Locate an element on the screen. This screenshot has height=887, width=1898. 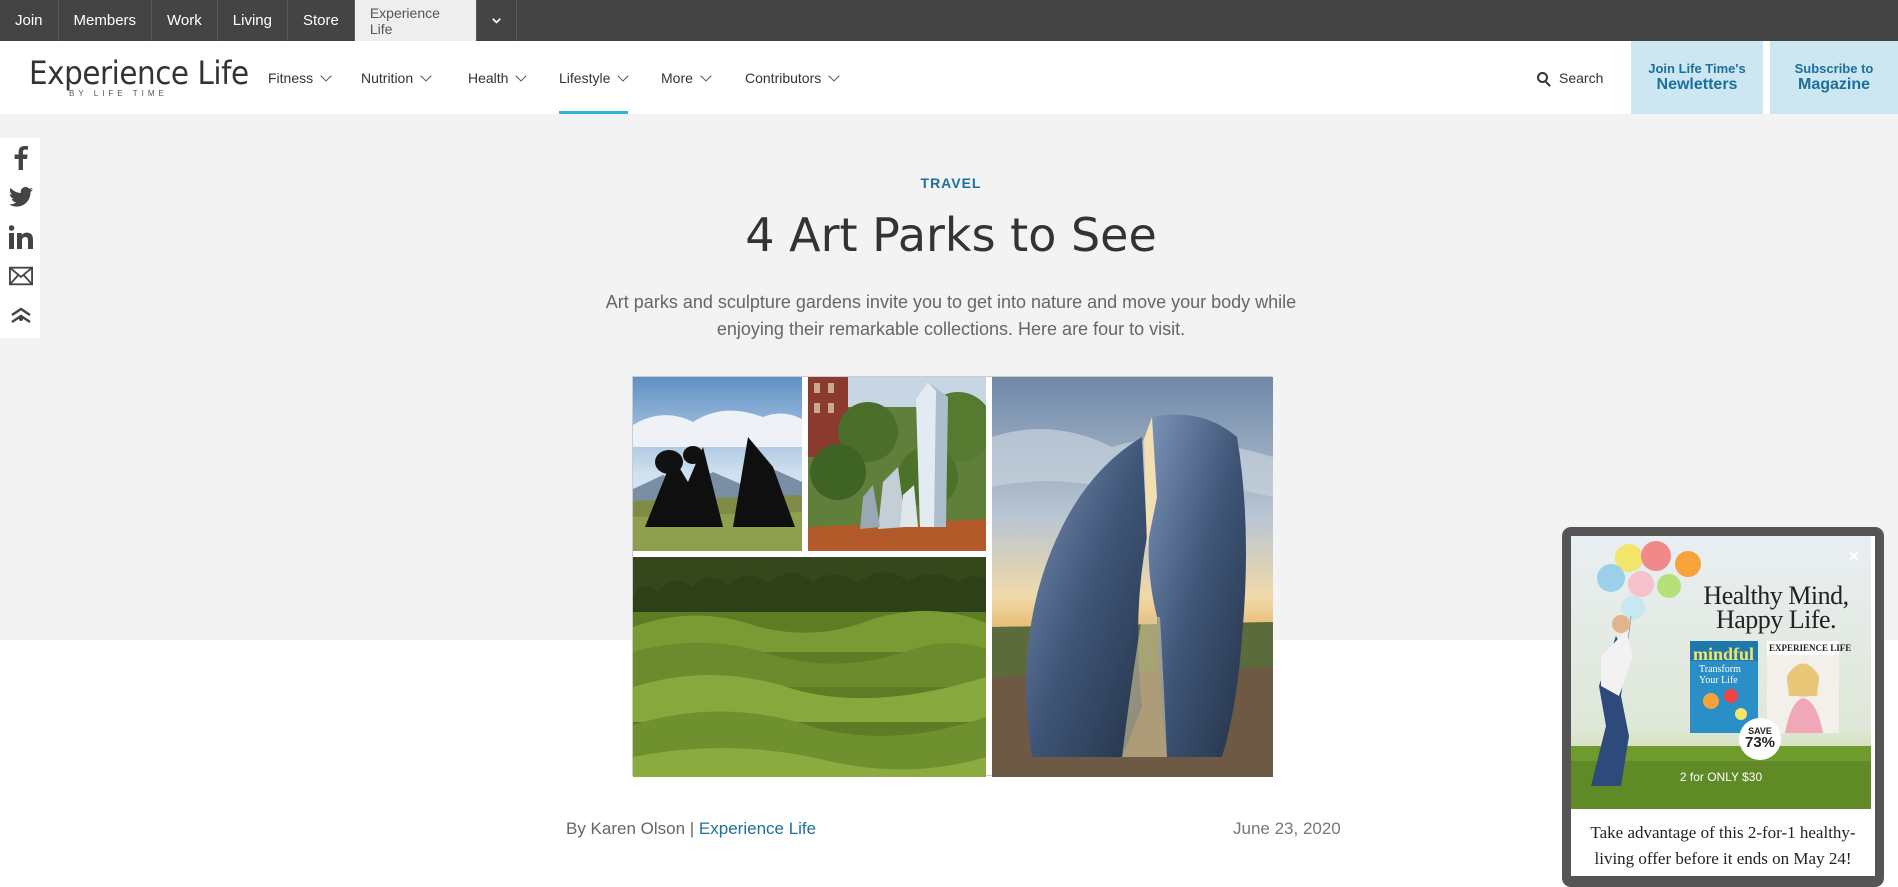
promo-mag1-subtitle: Transform Your Life is located at coordinates (1720, 675).